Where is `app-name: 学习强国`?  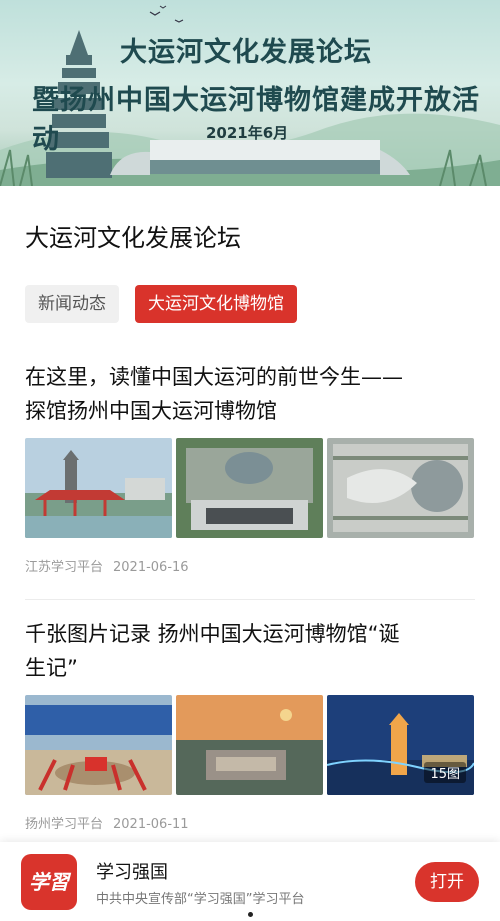
app-name: 学习强国 is located at coordinates (132, 872).